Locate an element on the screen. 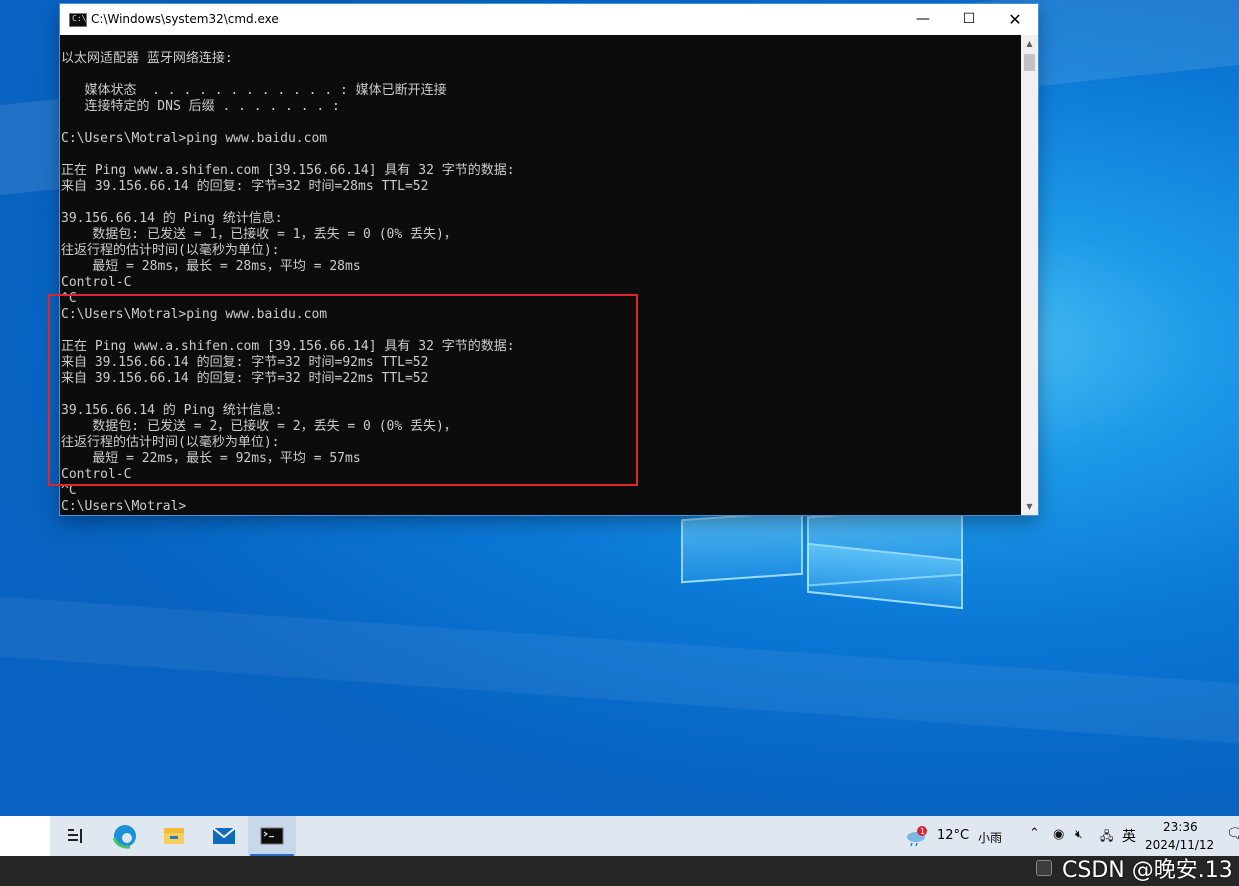 This screenshot has width=1239, height=886. taskbar-search-area is located at coordinates (25, 836).